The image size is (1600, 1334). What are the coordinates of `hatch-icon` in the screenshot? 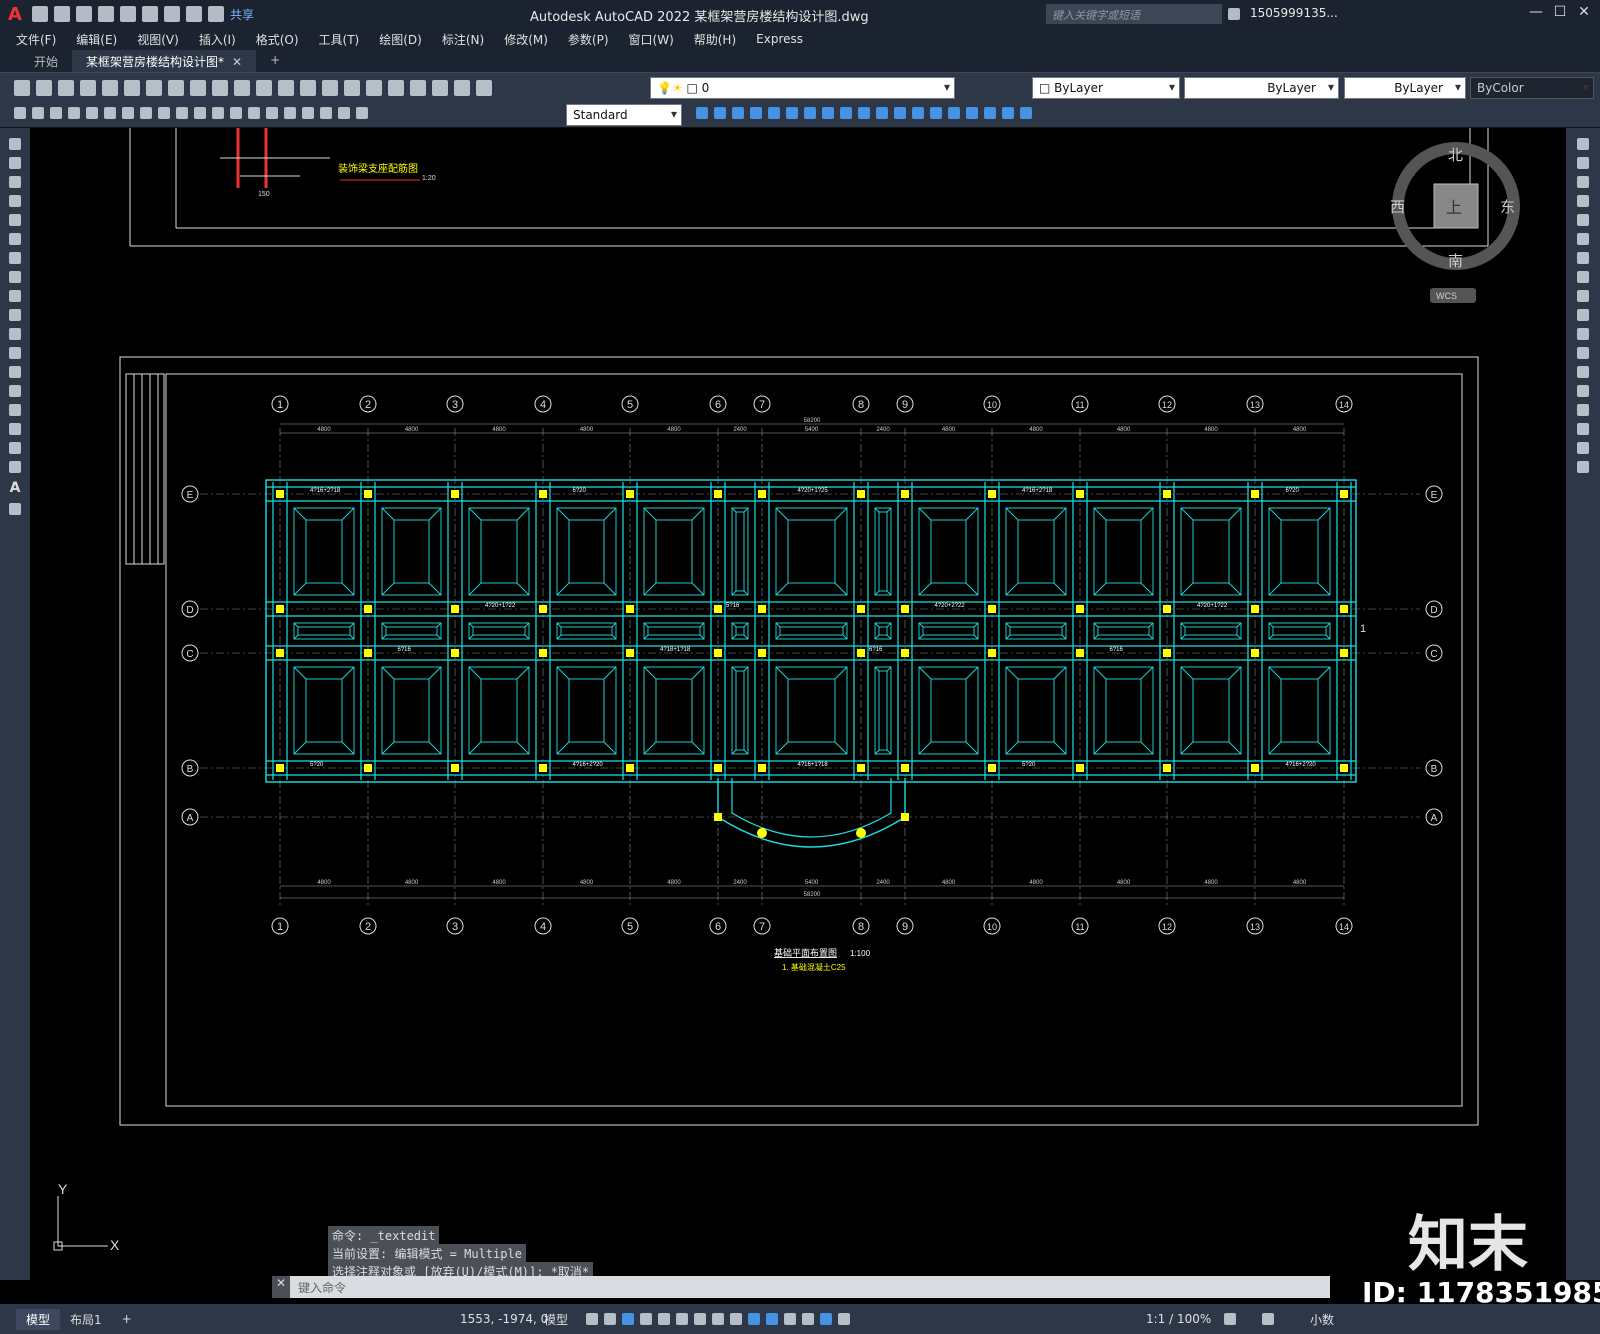 It's located at (15, 410).